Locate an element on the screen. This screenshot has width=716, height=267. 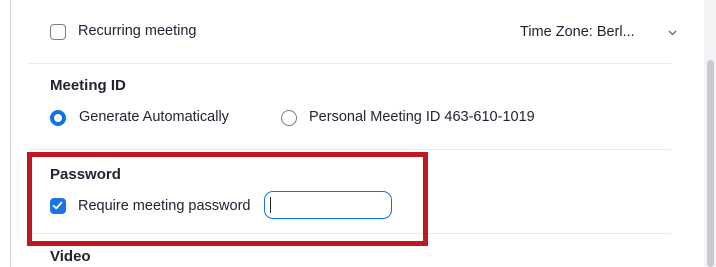
scrollbar-thumb is located at coordinates (710, 163).